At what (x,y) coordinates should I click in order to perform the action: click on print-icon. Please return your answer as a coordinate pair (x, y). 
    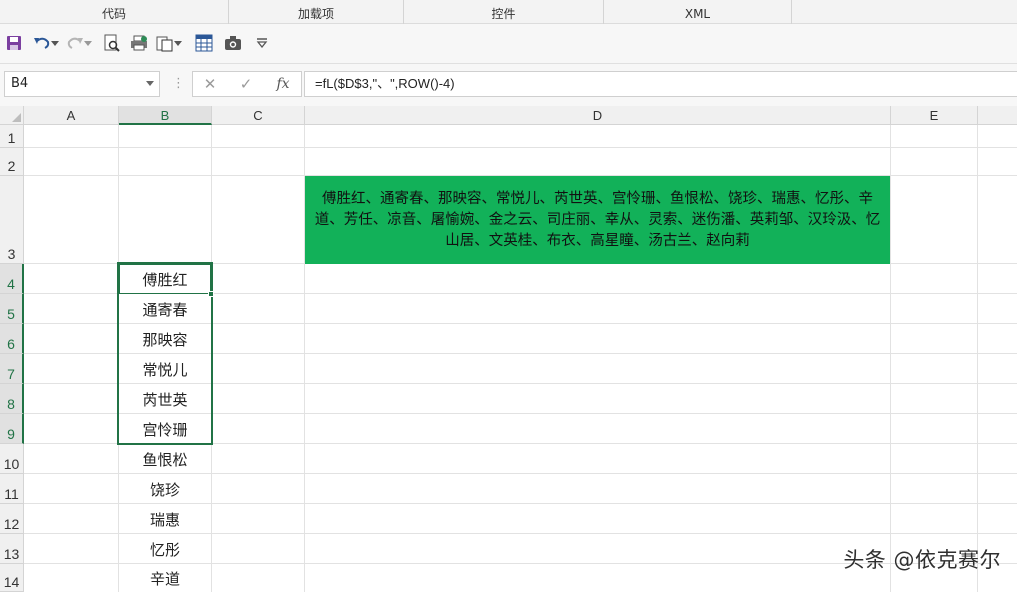
    Looking at the image, I should click on (139, 43).